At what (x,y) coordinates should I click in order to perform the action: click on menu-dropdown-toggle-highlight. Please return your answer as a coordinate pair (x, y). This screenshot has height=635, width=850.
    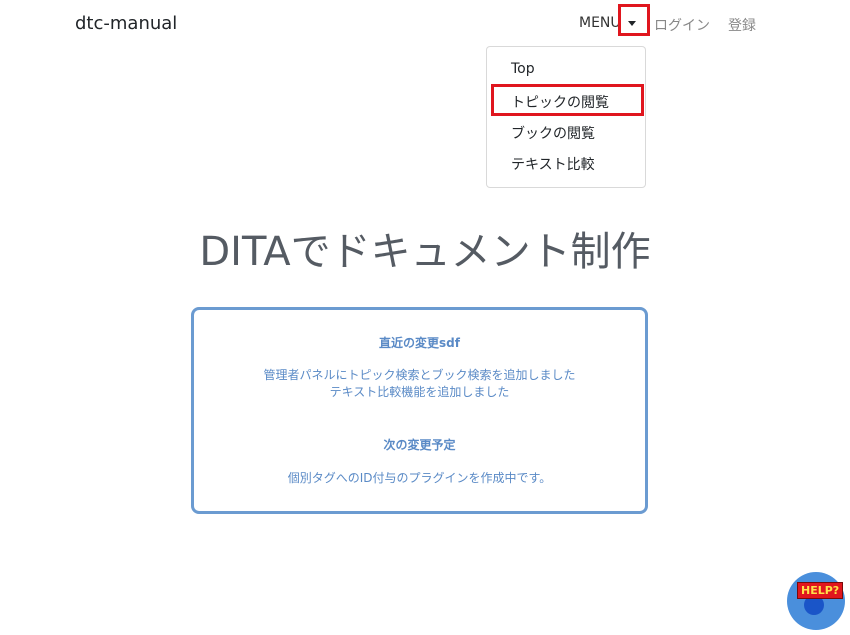
    Looking at the image, I should click on (634, 20).